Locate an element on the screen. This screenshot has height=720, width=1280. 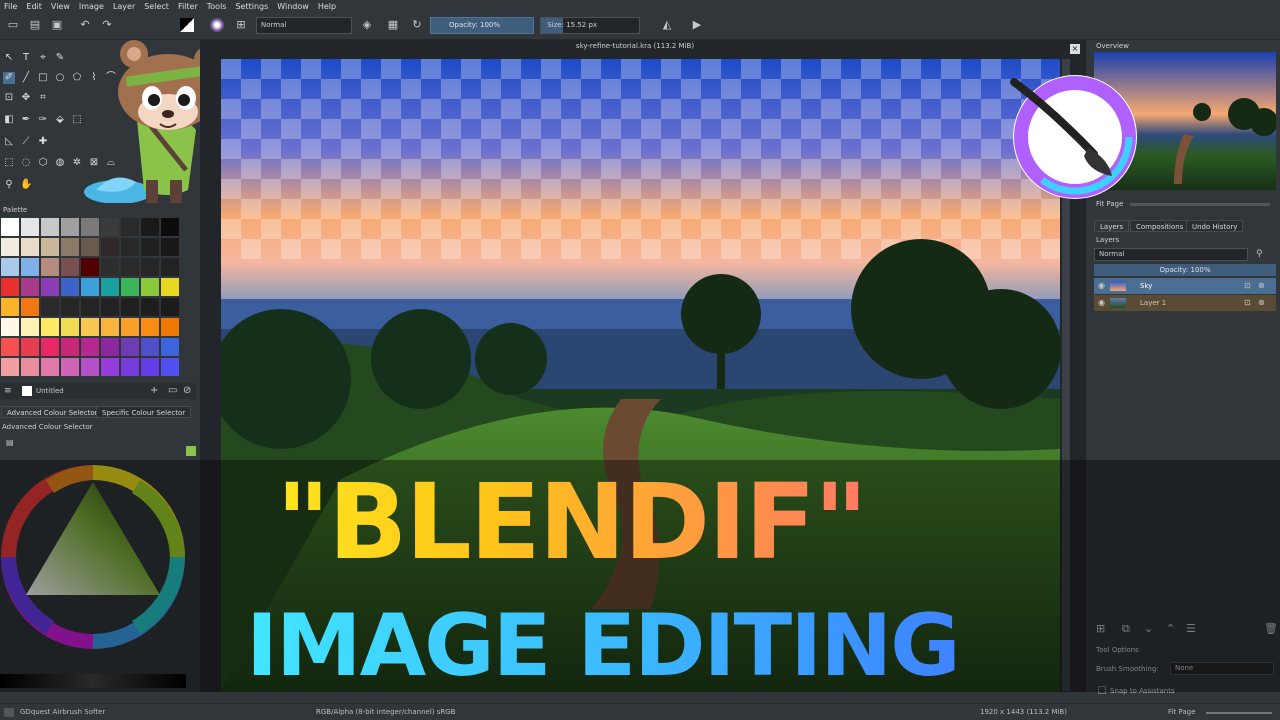
ellipse-select-tool-icon: ◌ is located at coordinates (26, 163).